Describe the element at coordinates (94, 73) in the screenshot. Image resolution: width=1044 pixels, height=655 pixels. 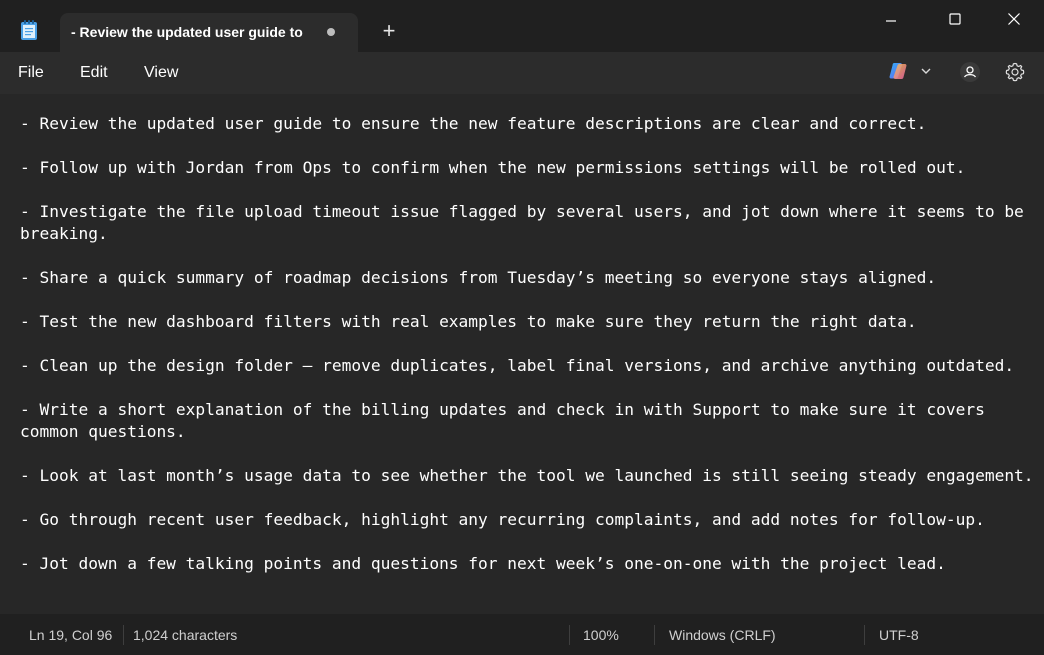
I see `menu-edit: Edit` at that location.